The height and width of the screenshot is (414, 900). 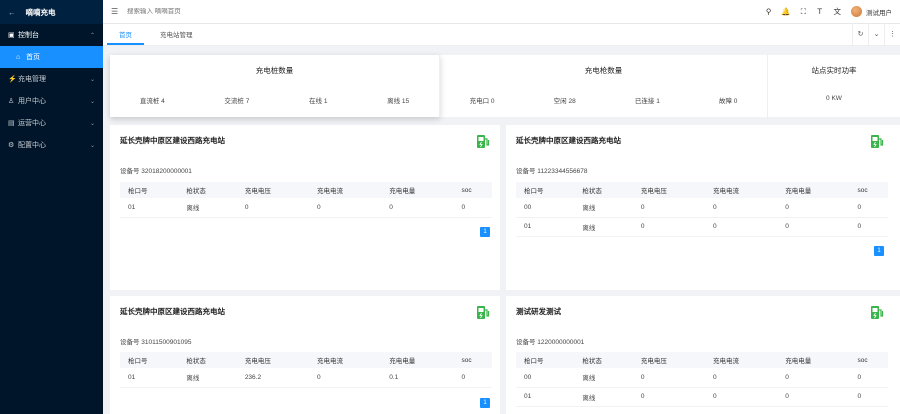 I want to click on sidebar-submenu: ⌂ 首页, so click(x=51, y=57).